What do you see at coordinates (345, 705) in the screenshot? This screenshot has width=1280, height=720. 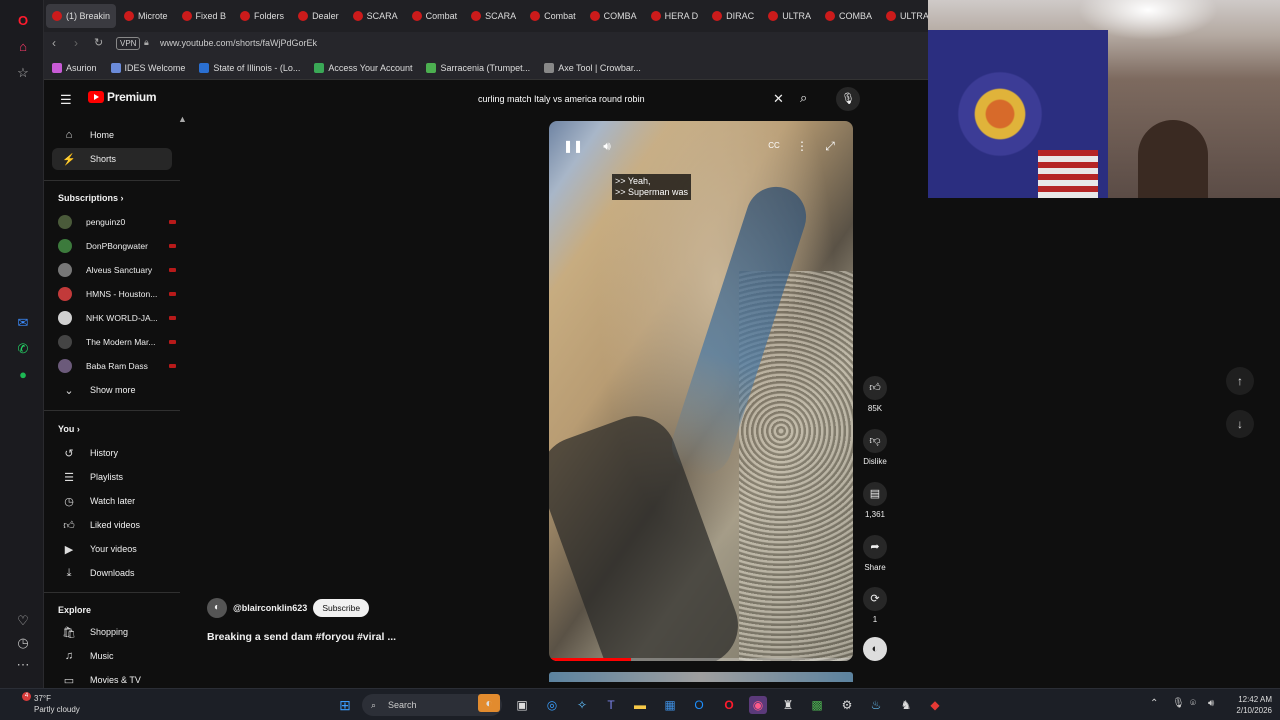 I see `windows-start-icon: ⊞` at bounding box center [345, 705].